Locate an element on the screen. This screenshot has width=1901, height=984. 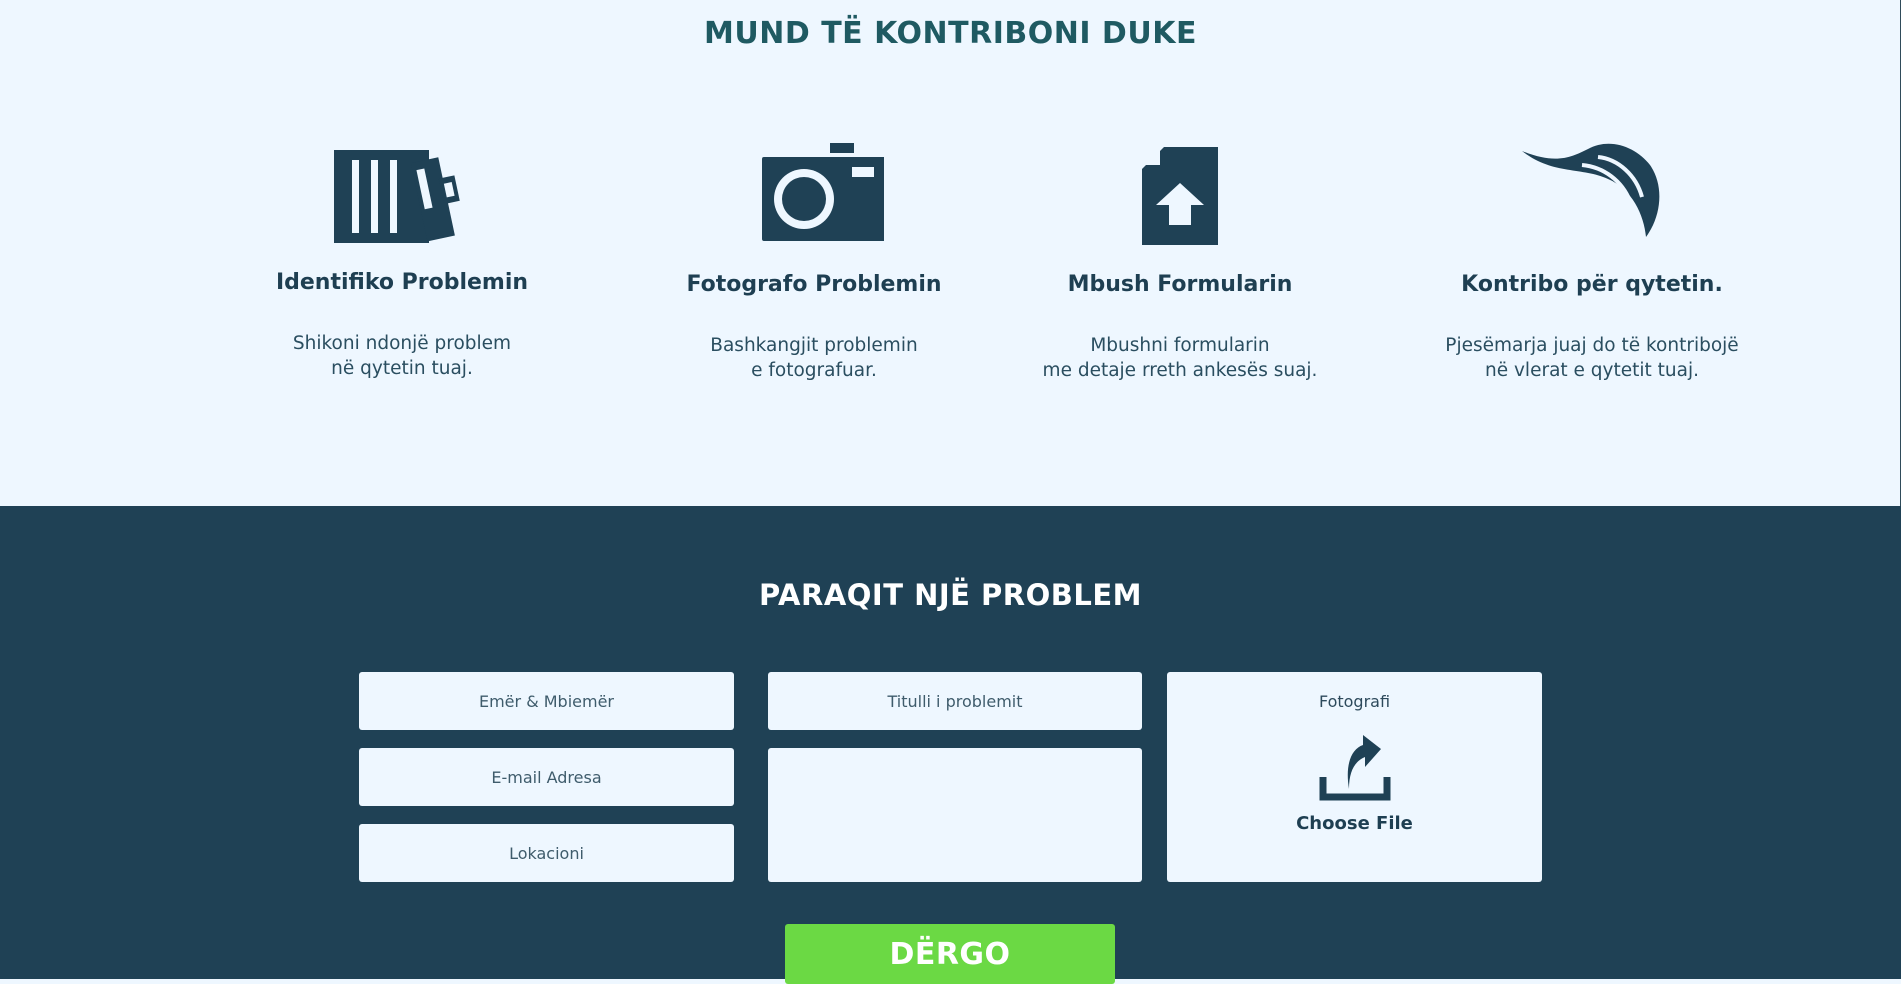
email-field is located at coordinates (546, 777).